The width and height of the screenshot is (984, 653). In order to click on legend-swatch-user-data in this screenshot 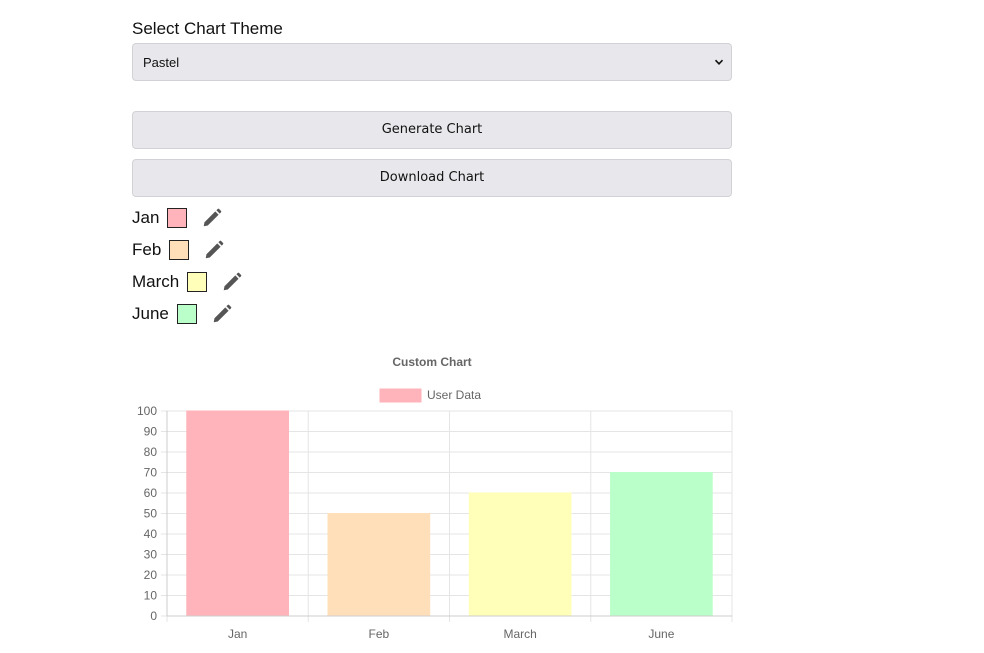, I will do `click(400, 395)`.